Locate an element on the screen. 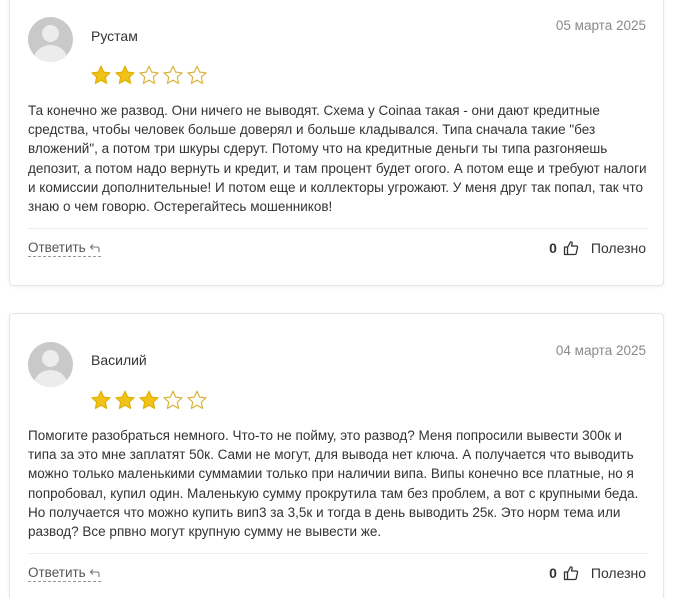 This screenshot has width=673, height=598. review-date: 05 марта 2025 is located at coordinates (600, 25).